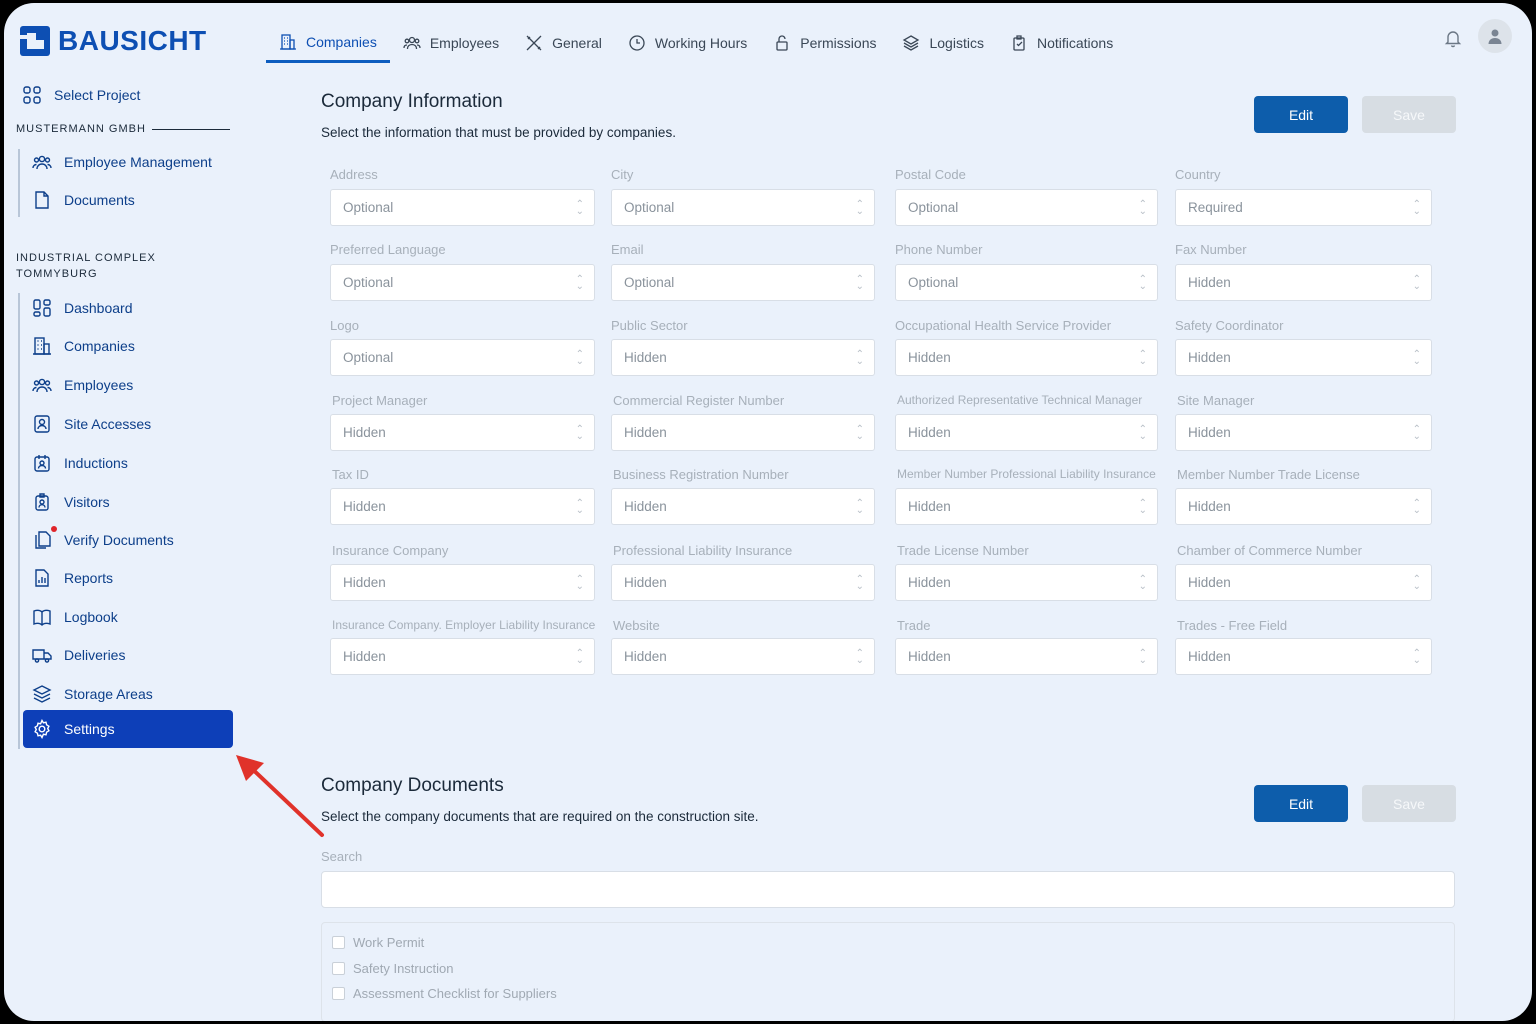  What do you see at coordinates (86, 266) in the screenshot?
I see `project-section-title: INDUSTRIAL COMPLEX TOMMYBURG` at bounding box center [86, 266].